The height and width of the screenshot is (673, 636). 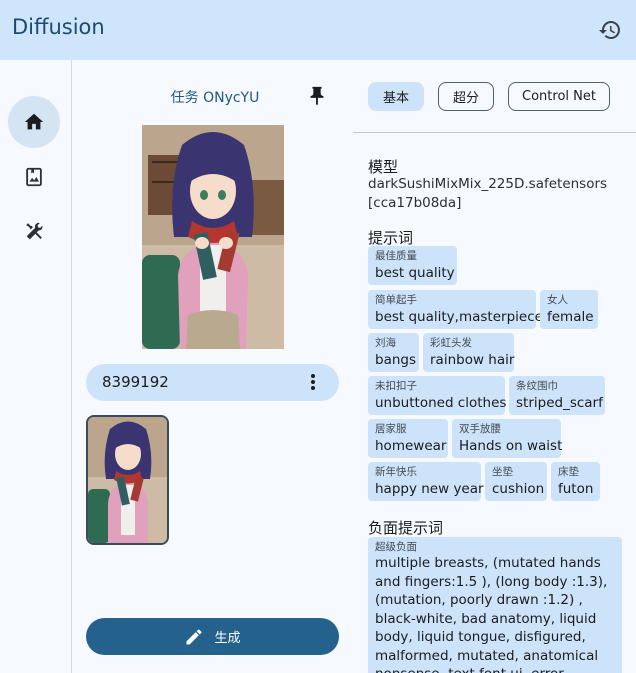 What do you see at coordinates (36, 366) in the screenshot?
I see `navigation-rail` at bounding box center [36, 366].